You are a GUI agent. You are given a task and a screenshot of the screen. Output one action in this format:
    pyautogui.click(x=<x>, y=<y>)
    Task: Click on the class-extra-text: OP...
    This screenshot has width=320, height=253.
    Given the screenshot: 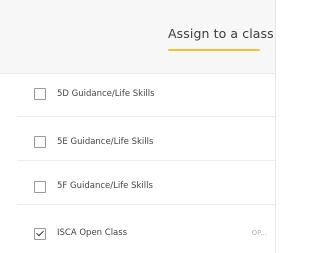 What is the action you would take?
    pyautogui.click(x=259, y=233)
    